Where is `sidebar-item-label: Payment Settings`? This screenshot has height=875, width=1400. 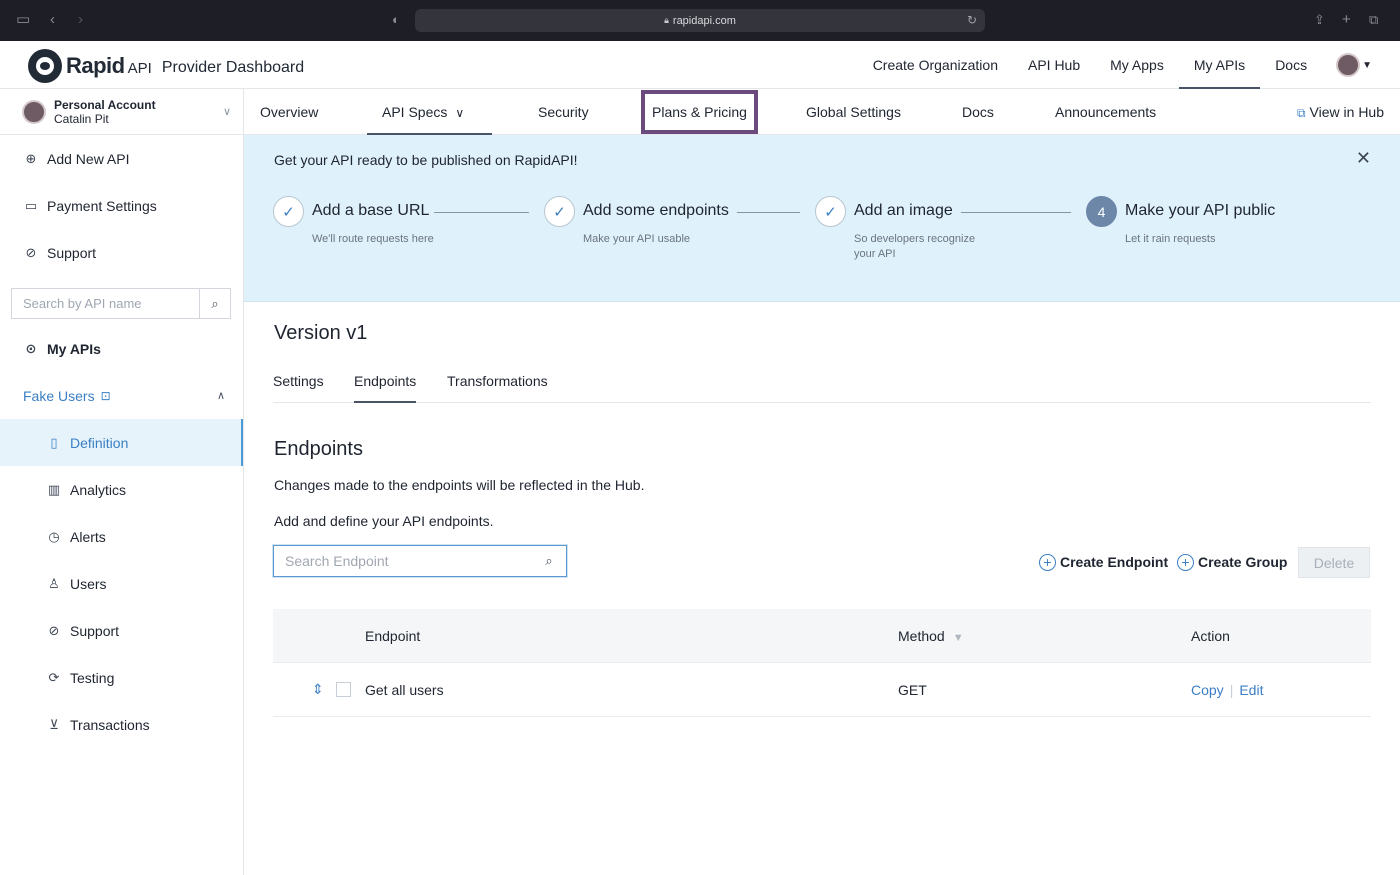
sidebar-item-label: Payment Settings is located at coordinates (102, 205).